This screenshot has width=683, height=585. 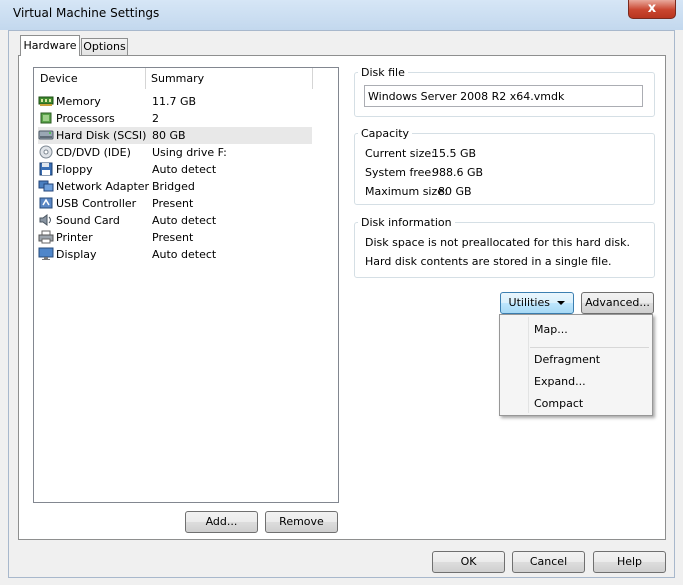 I want to click on device-row-memory: Memory 11.7 GB, so click(x=175, y=101).